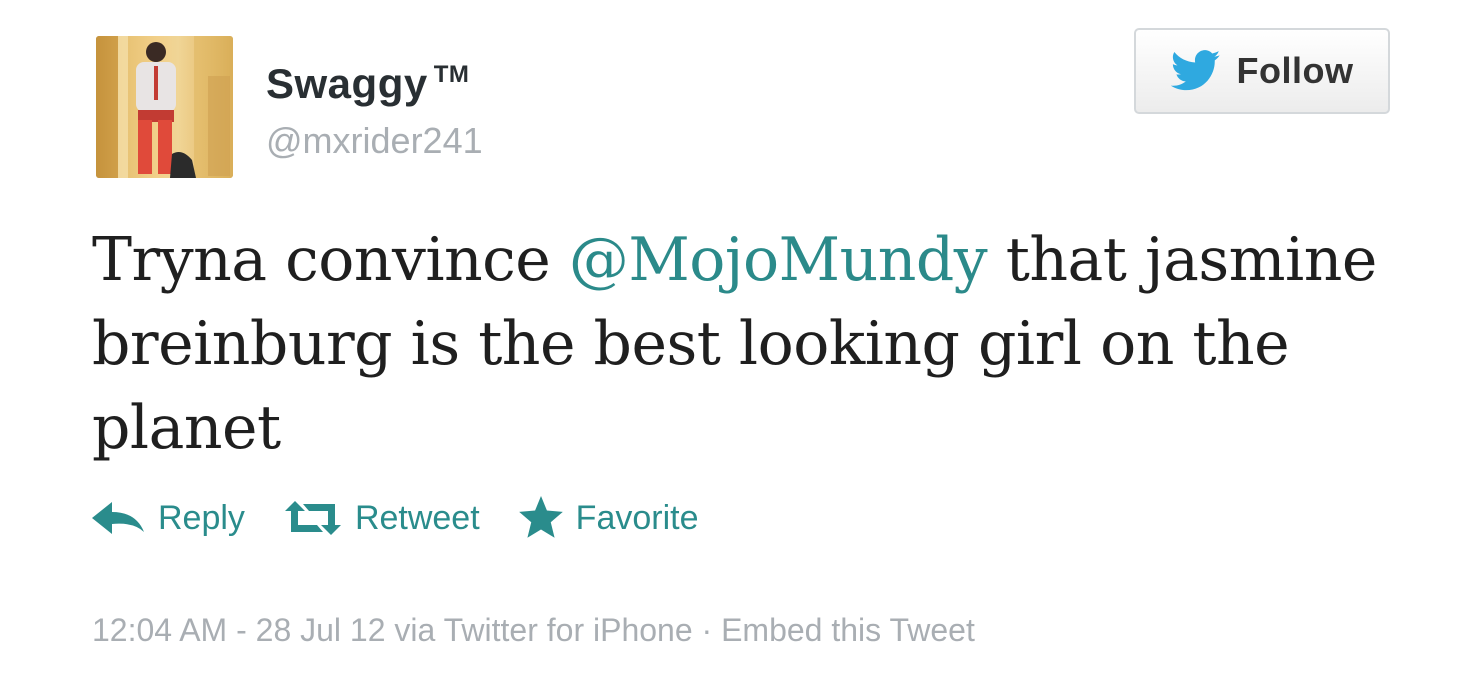  What do you see at coordinates (417, 517) in the screenshot?
I see `retweet-label: Retweet` at bounding box center [417, 517].